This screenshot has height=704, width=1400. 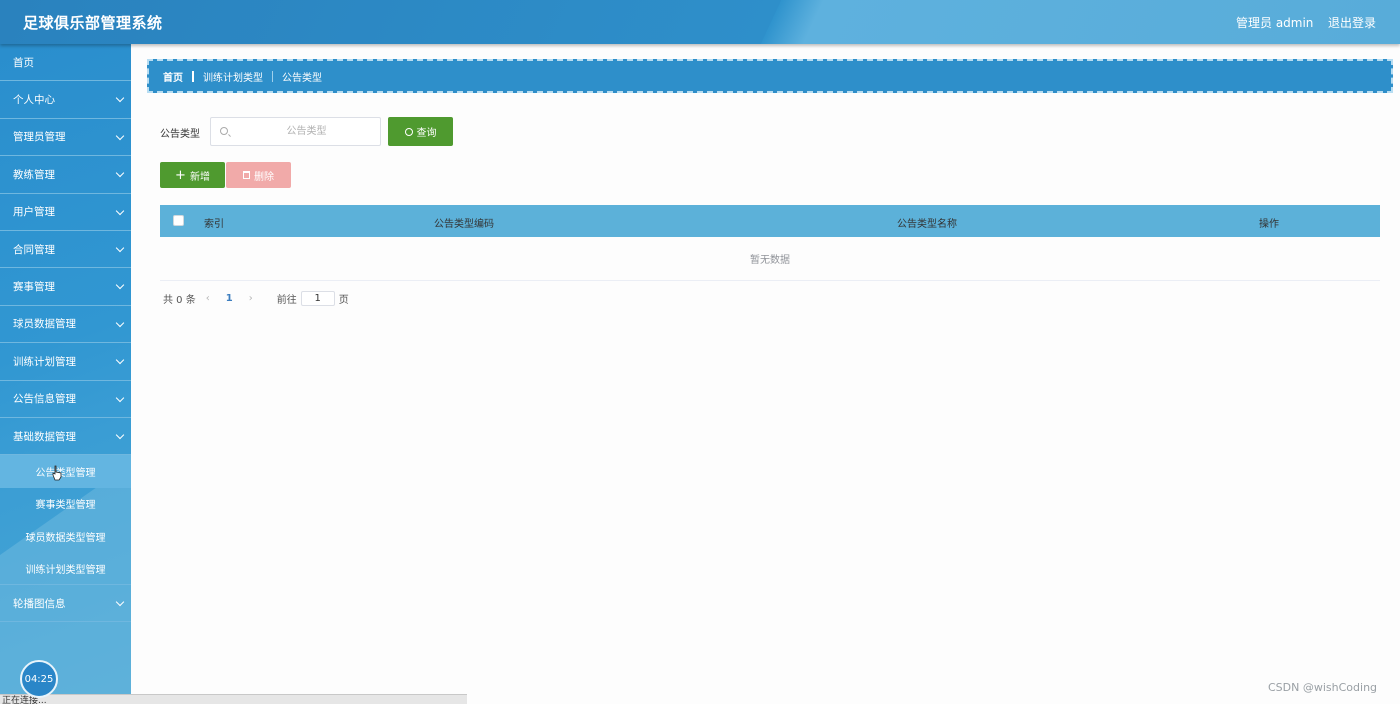 What do you see at coordinates (1323, 687) in the screenshot?
I see `watermark: CSDN @wishCoding` at bounding box center [1323, 687].